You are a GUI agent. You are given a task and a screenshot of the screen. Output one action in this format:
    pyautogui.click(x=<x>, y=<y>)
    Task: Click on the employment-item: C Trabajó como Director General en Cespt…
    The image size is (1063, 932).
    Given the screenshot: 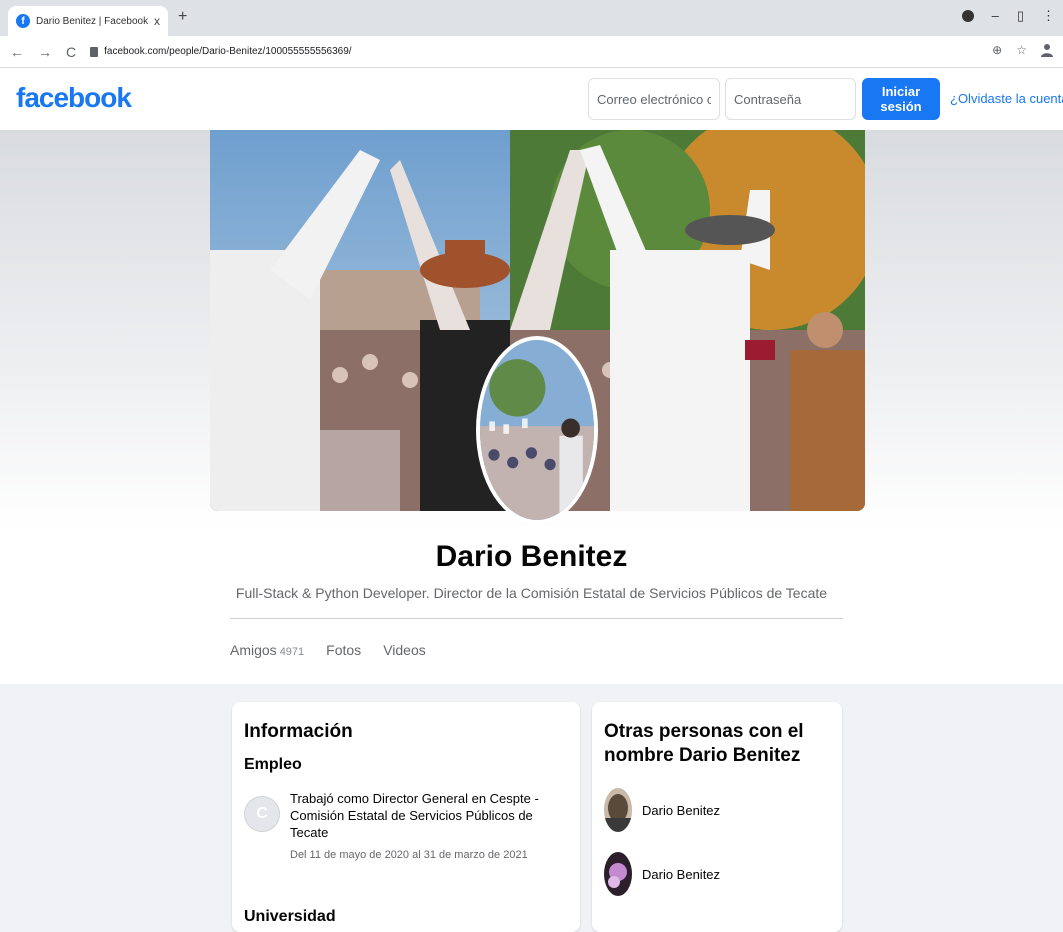 What is the action you would take?
    pyautogui.click(x=406, y=827)
    